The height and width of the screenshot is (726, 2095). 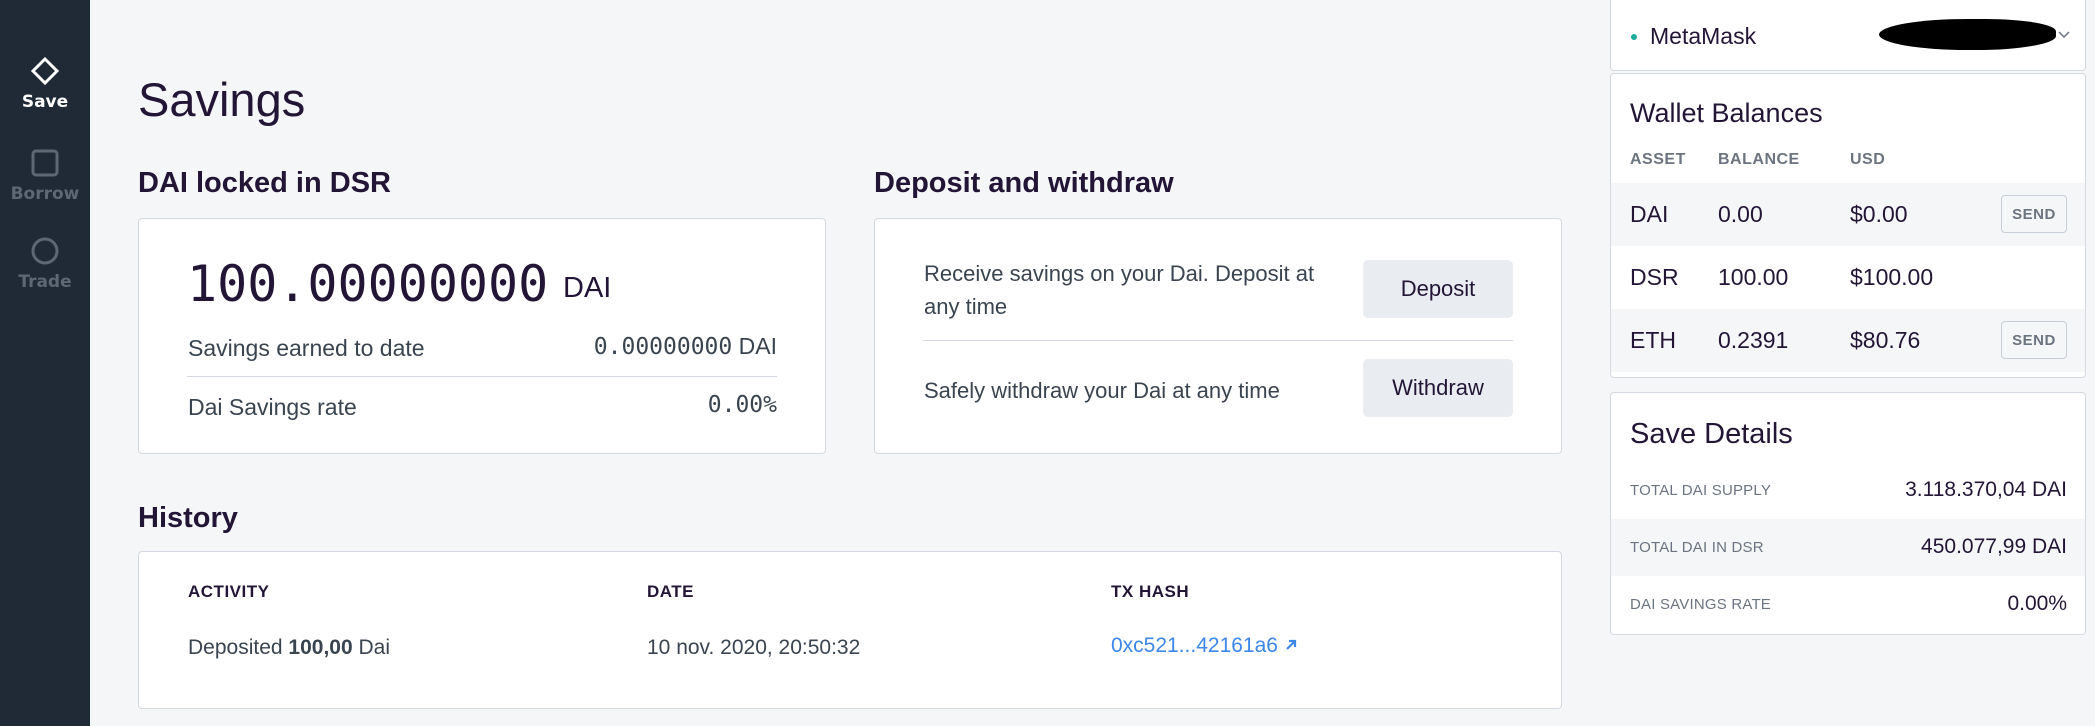 I want to click on activity-prefix: Deposited, so click(x=238, y=647).